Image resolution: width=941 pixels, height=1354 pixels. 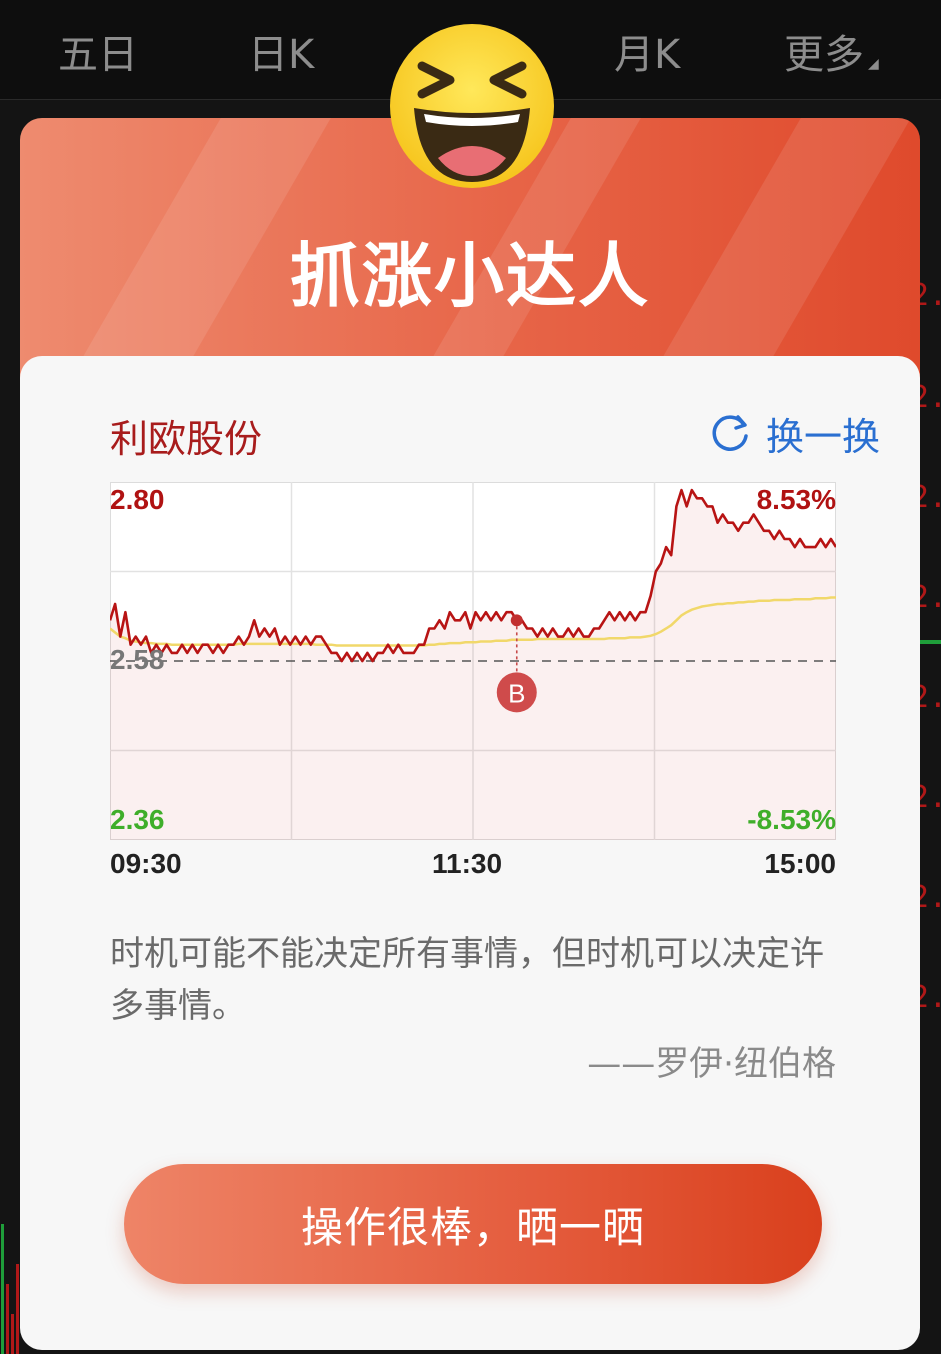 I want to click on buy-marker-label: B, so click(x=516, y=693).